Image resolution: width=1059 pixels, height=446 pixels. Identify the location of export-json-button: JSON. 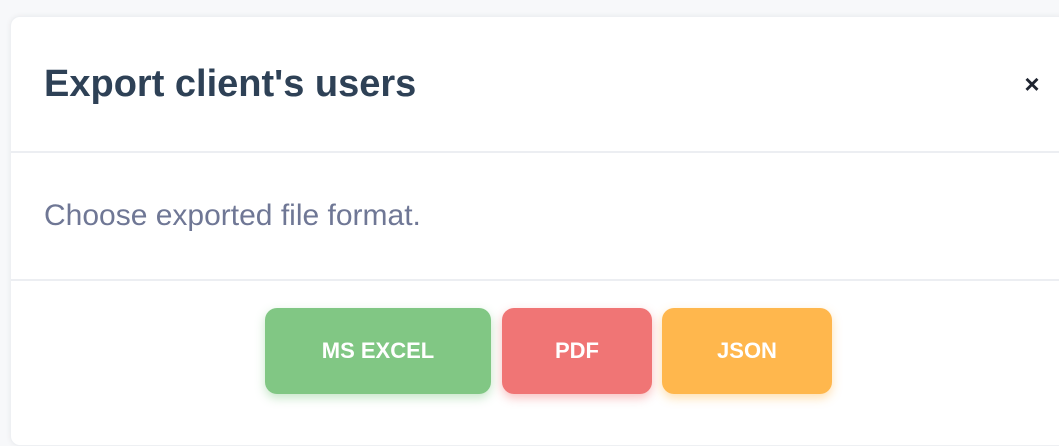
(747, 351).